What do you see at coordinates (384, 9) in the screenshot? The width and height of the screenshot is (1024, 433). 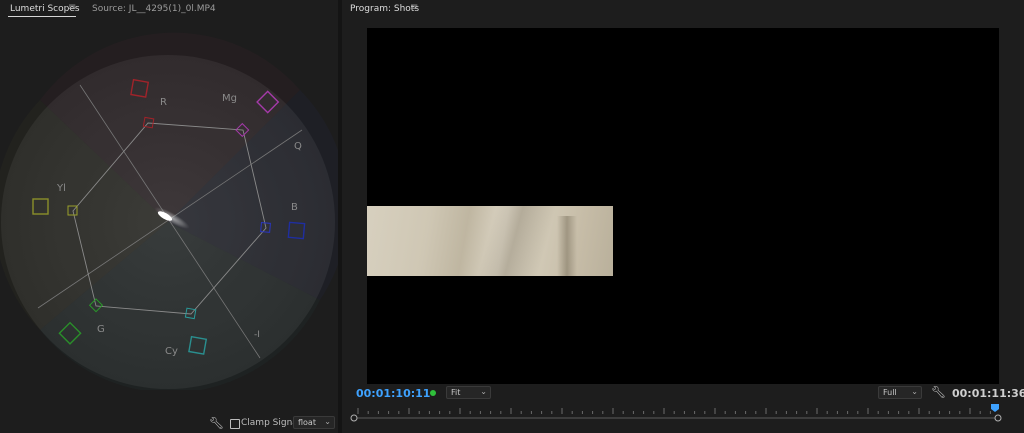 I see `program-title: Program: Shots` at bounding box center [384, 9].